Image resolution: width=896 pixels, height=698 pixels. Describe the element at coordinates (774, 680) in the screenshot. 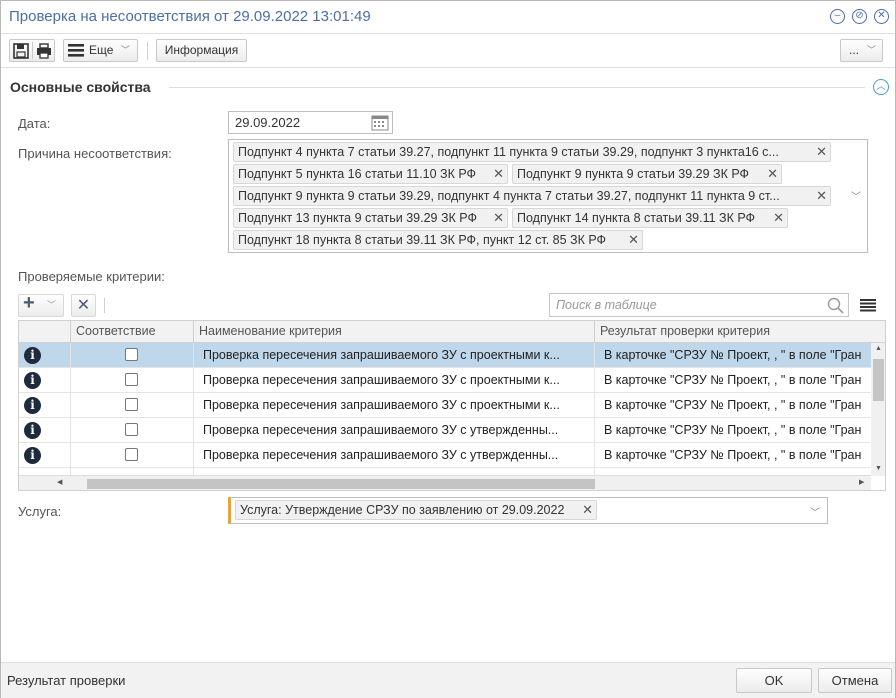

I see `ok-button: OK` at that location.